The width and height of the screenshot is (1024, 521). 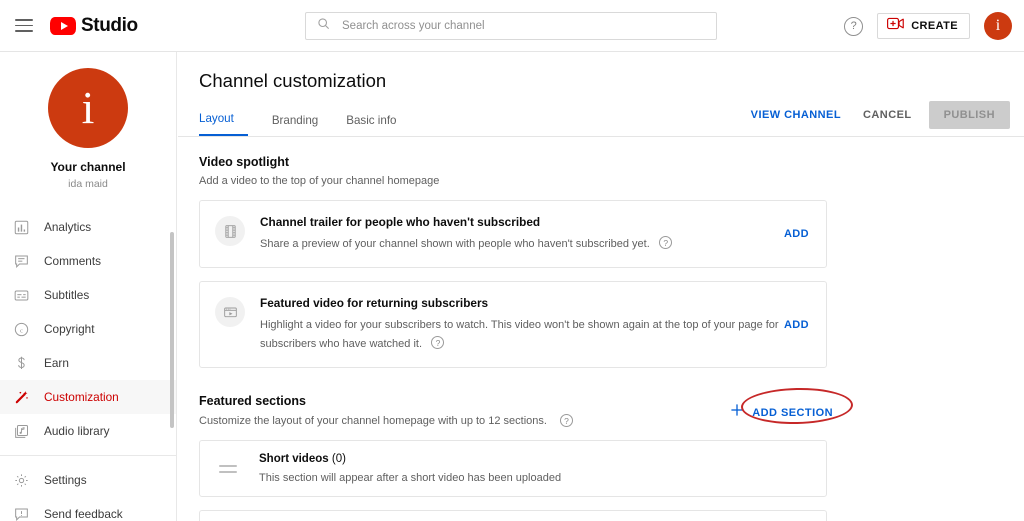 I want to click on monitor-video-icon, so click(x=230, y=312).